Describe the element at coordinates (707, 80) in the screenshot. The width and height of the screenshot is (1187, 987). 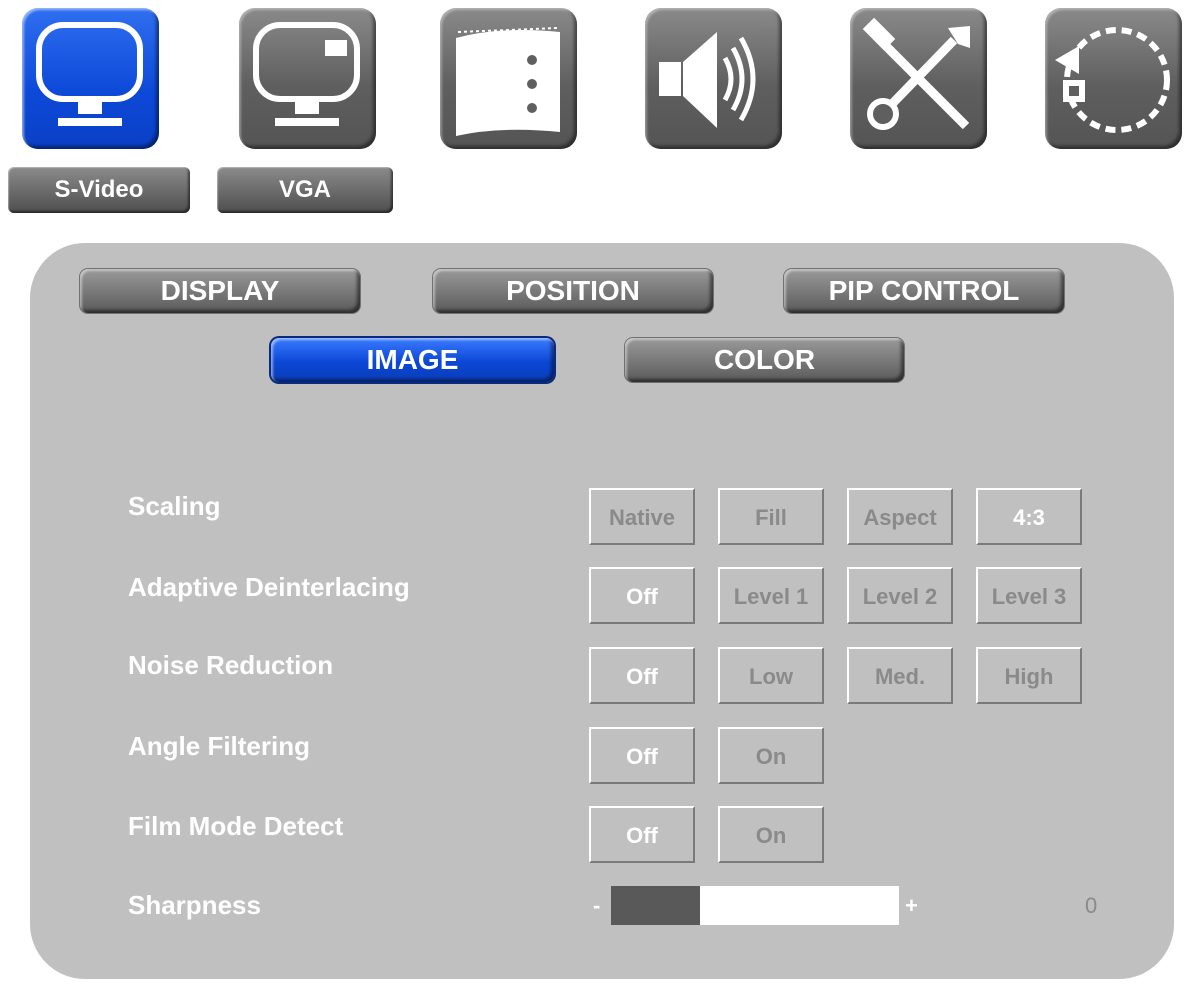
I see `speaker-audio-icon` at that location.